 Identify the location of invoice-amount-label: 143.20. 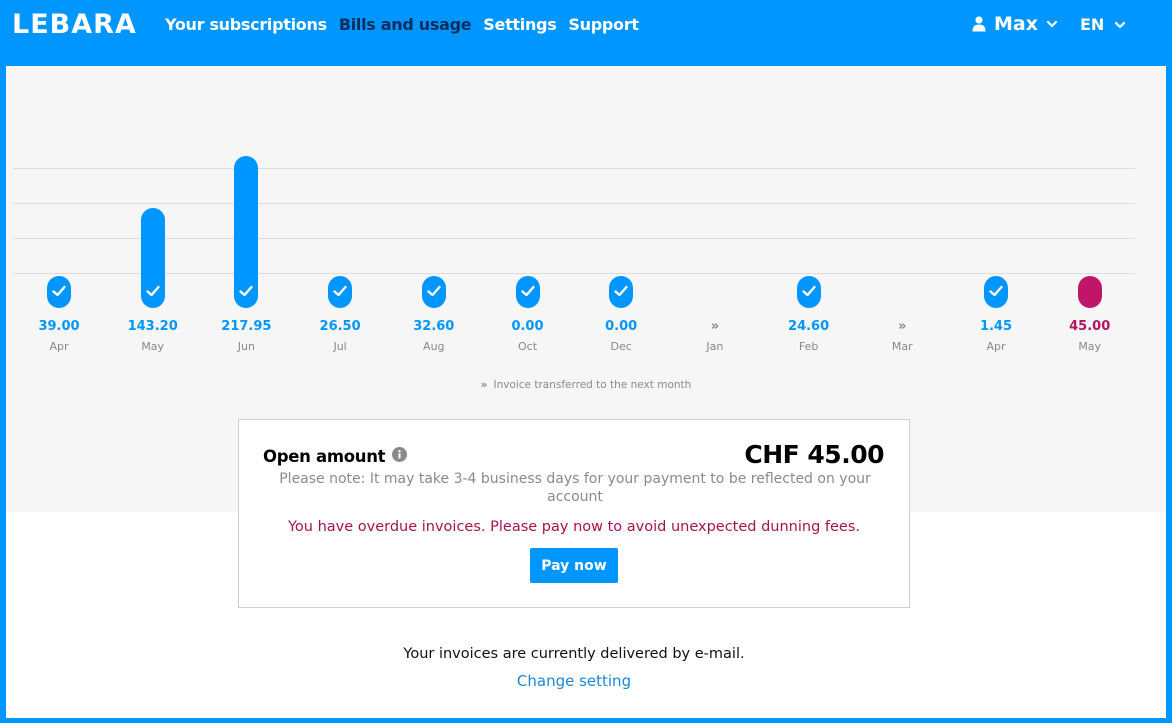
(152, 326).